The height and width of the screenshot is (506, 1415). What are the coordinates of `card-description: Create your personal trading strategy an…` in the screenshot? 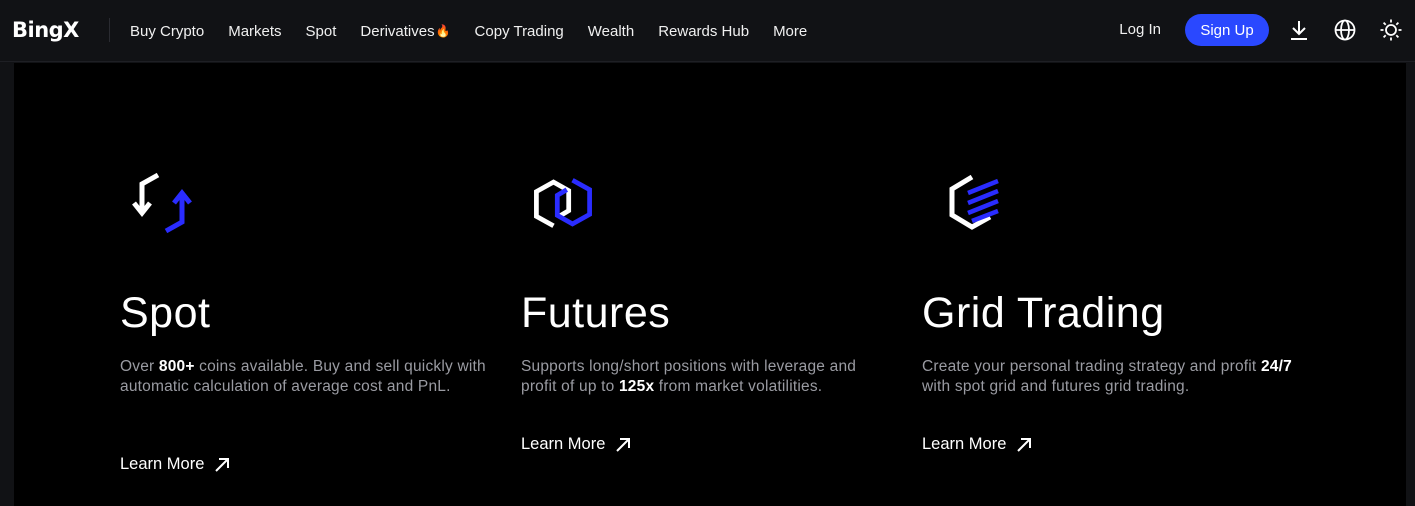 It's located at (1107, 376).